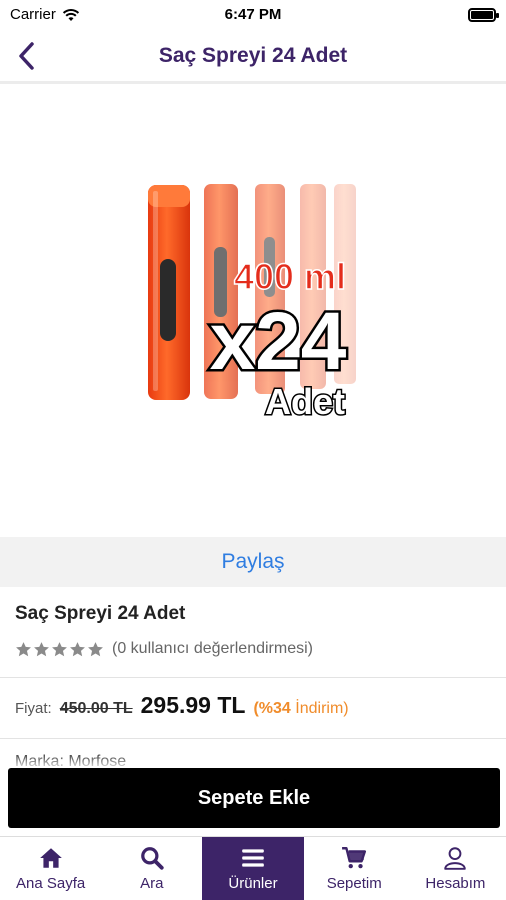 The height and width of the screenshot is (900, 506). I want to click on old-price: 450.00 TL, so click(96, 708).